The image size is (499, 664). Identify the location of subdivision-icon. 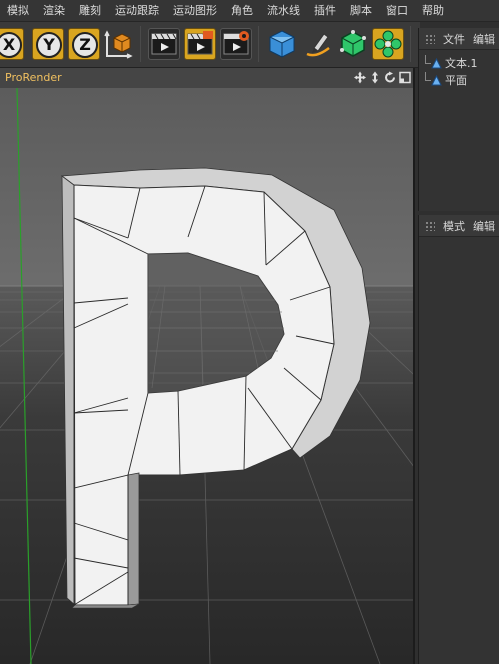
(353, 43).